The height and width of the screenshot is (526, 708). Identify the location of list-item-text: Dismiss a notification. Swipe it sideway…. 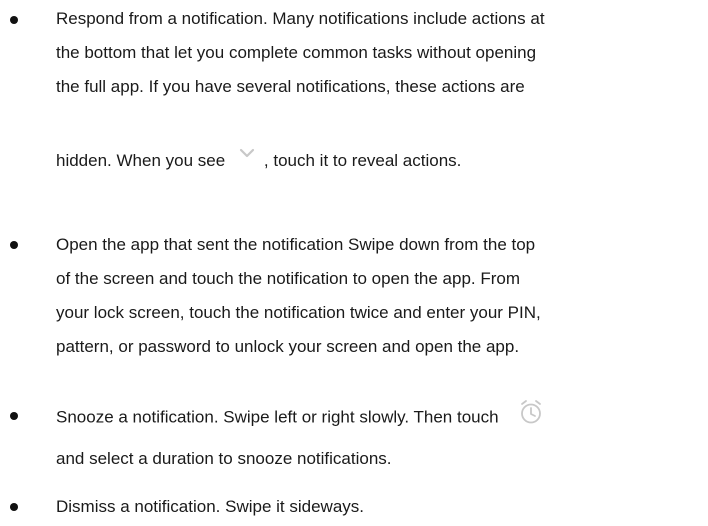
(379, 507).